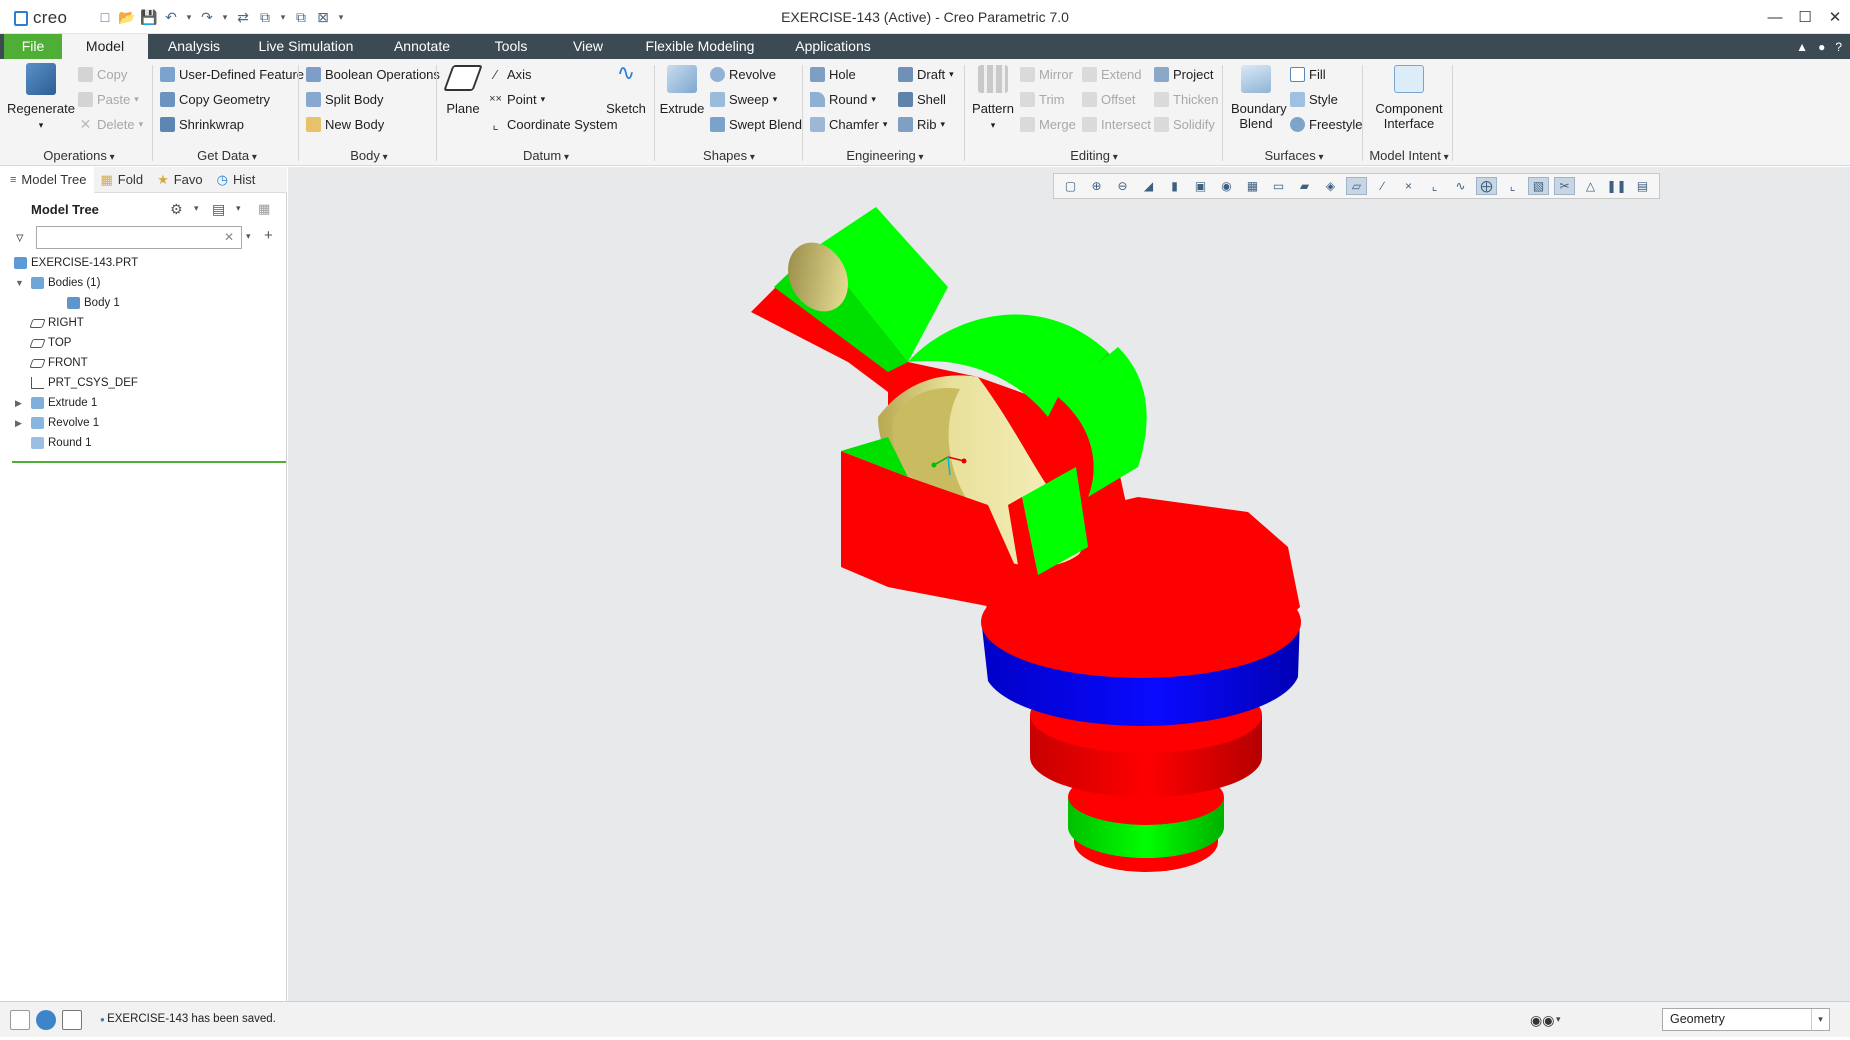  Describe the element at coordinates (1308, 74) in the screenshot. I see `fill-button: Fill` at that location.